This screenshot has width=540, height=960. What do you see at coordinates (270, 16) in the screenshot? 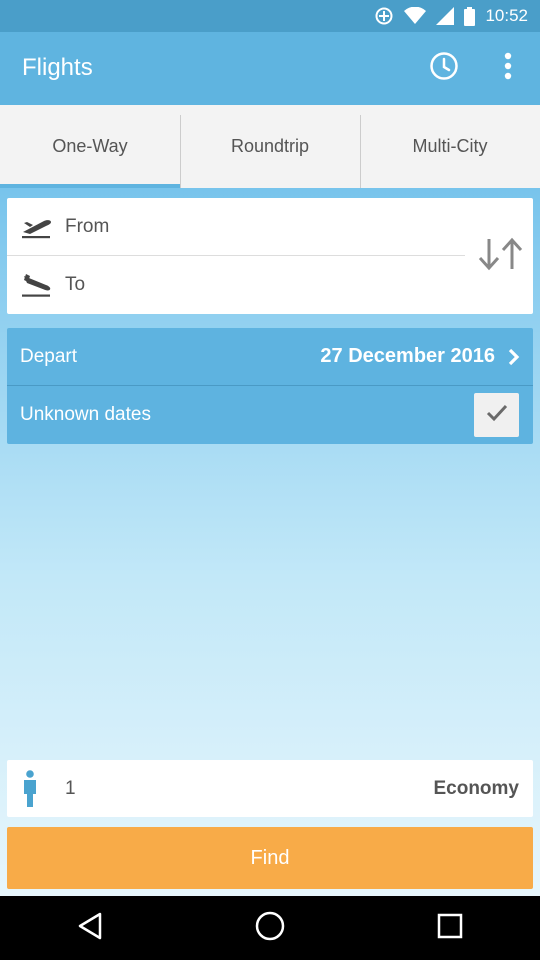
I see `status-bar: 10:52` at bounding box center [270, 16].